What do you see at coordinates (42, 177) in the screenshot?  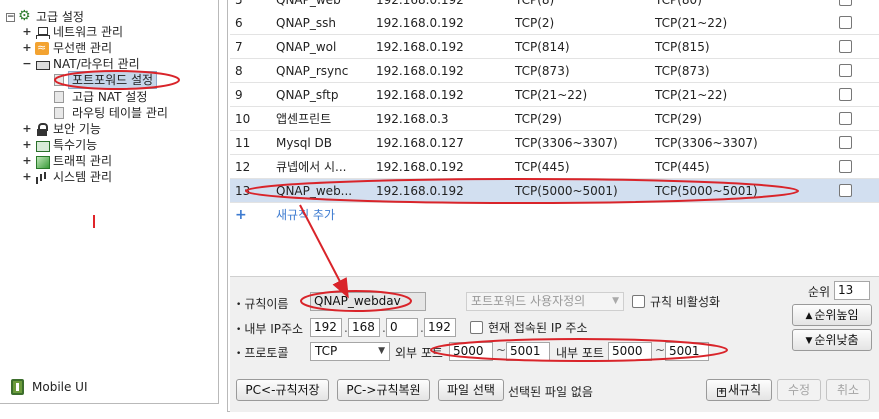 I see `system-icon` at bounding box center [42, 177].